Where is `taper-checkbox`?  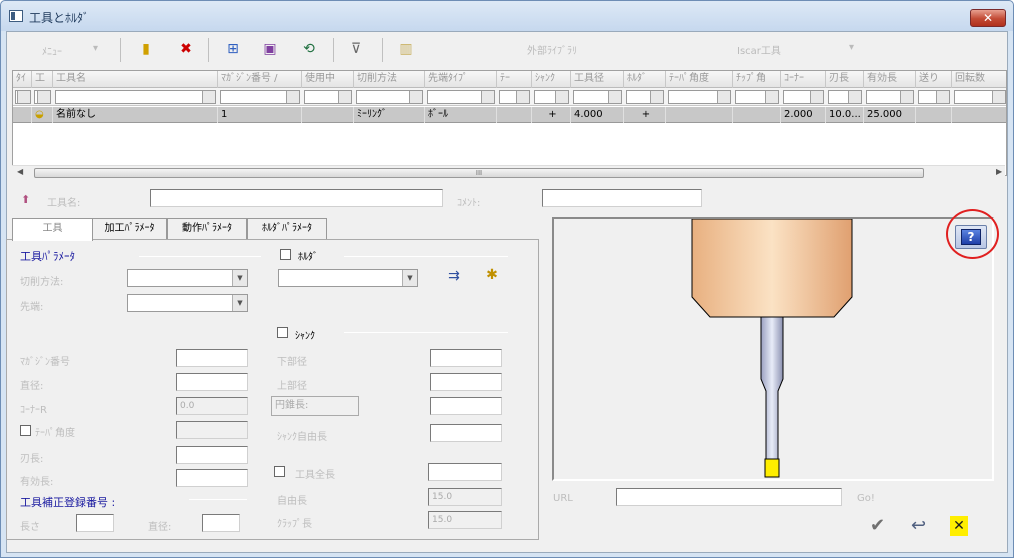
taper-checkbox is located at coordinates (25, 430).